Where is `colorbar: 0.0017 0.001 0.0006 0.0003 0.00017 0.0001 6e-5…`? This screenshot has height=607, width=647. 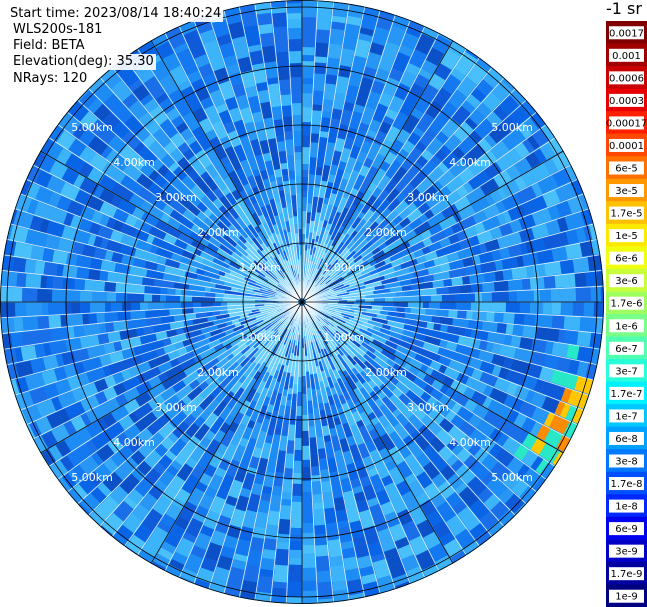
colorbar: 0.0017 0.001 0.0006 0.0003 0.00017 0.0001 6e-5… is located at coordinates (626, 314).